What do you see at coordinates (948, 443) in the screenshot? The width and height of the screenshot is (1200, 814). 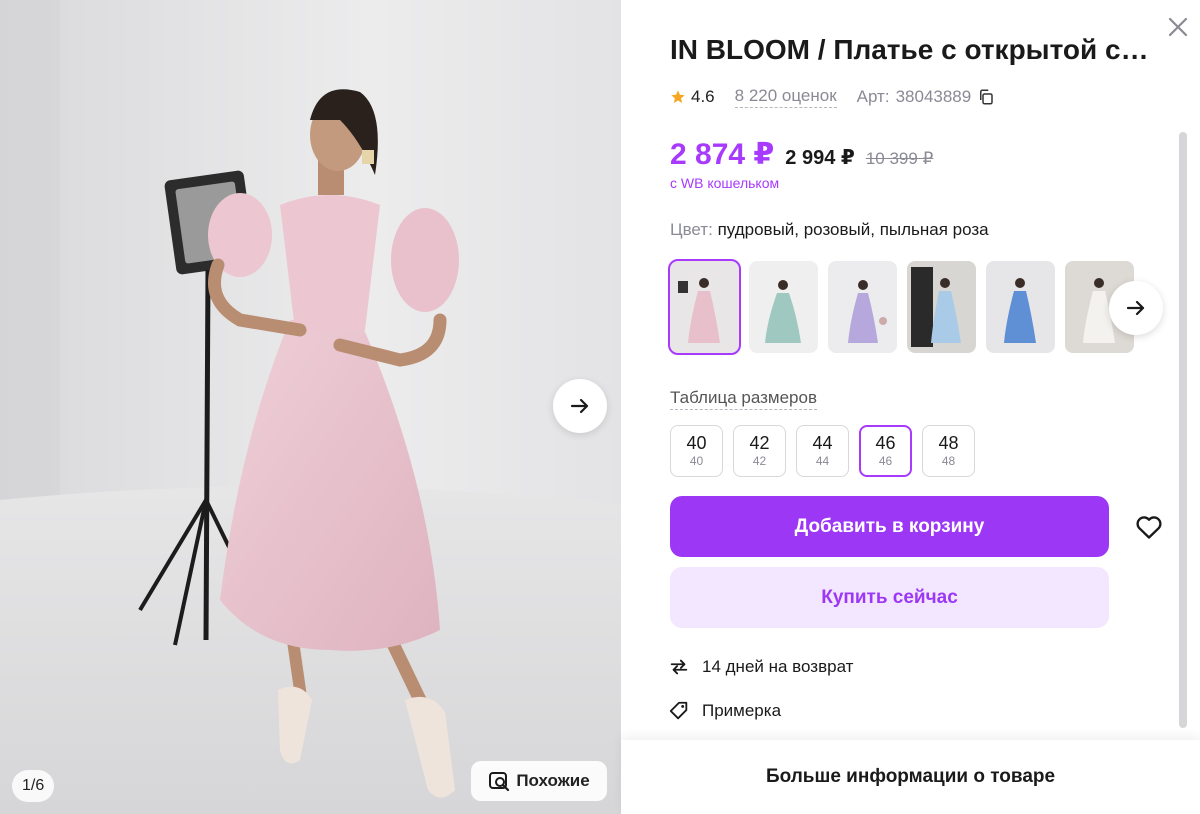 I see `size-ru: 48` at bounding box center [948, 443].